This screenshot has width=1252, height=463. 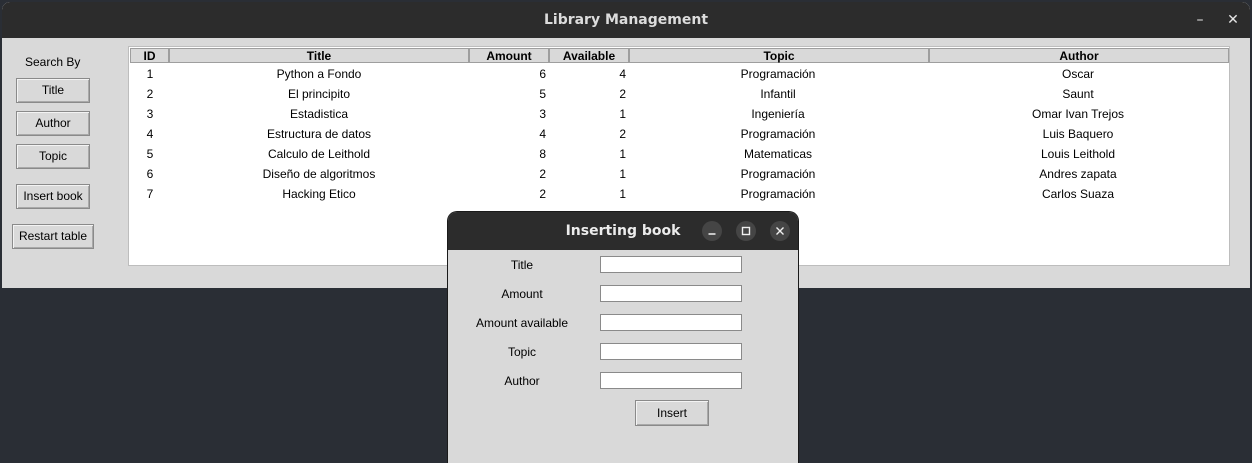 What do you see at coordinates (522, 323) in the screenshot?
I see `amount-available-label: Amount available` at bounding box center [522, 323].